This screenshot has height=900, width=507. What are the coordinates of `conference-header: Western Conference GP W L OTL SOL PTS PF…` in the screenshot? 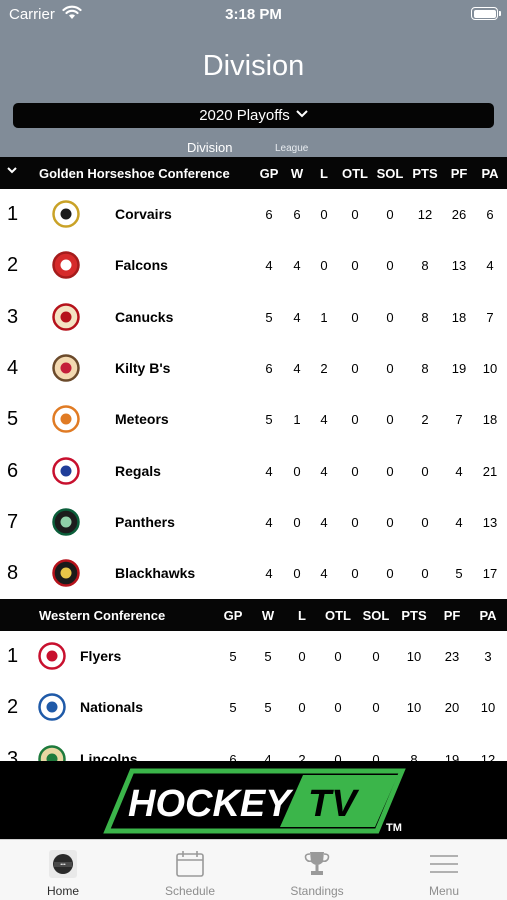 It's located at (253, 615).